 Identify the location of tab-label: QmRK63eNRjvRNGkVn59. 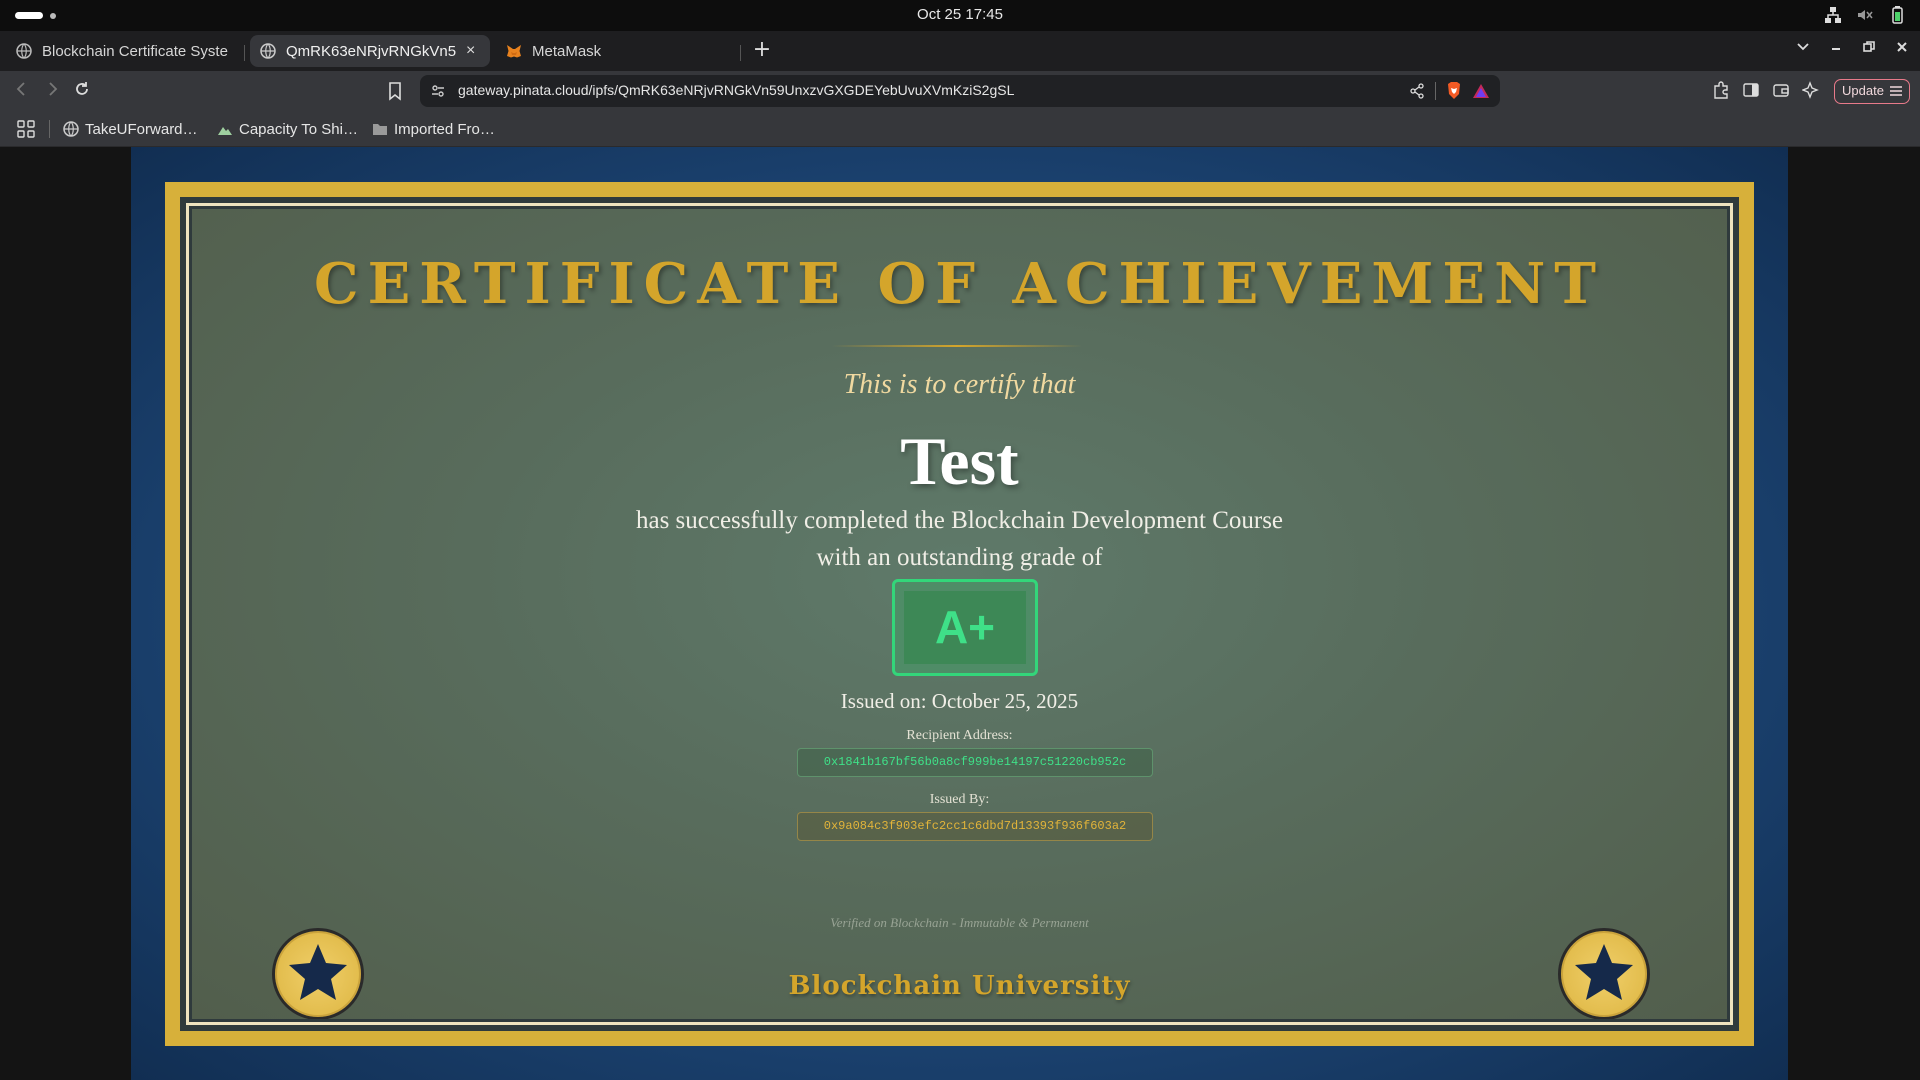
(371, 51).